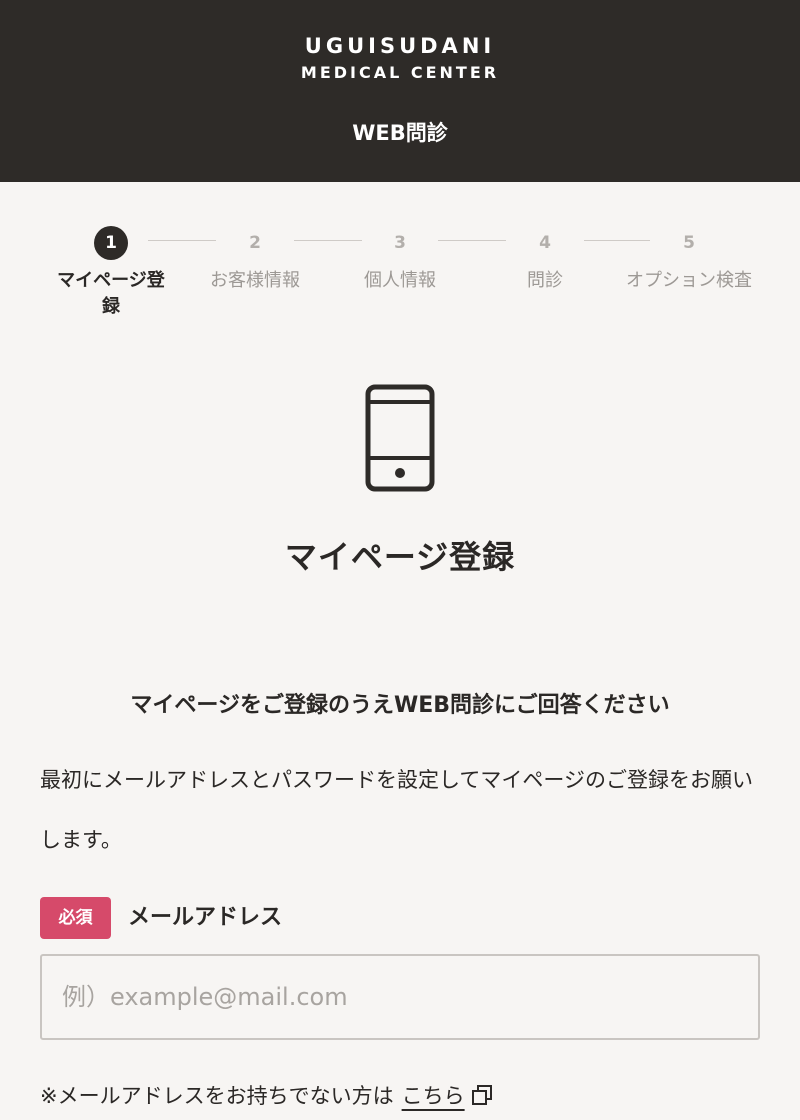  What do you see at coordinates (255, 243) in the screenshot?
I see `step-2-number: 2` at bounding box center [255, 243].